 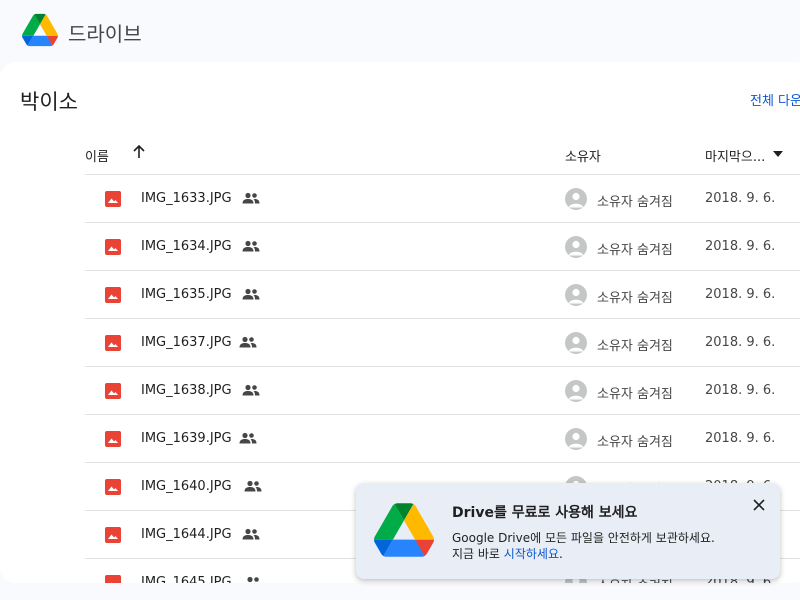 I want to click on get-started-link: 시작하세요, so click(x=531, y=554).